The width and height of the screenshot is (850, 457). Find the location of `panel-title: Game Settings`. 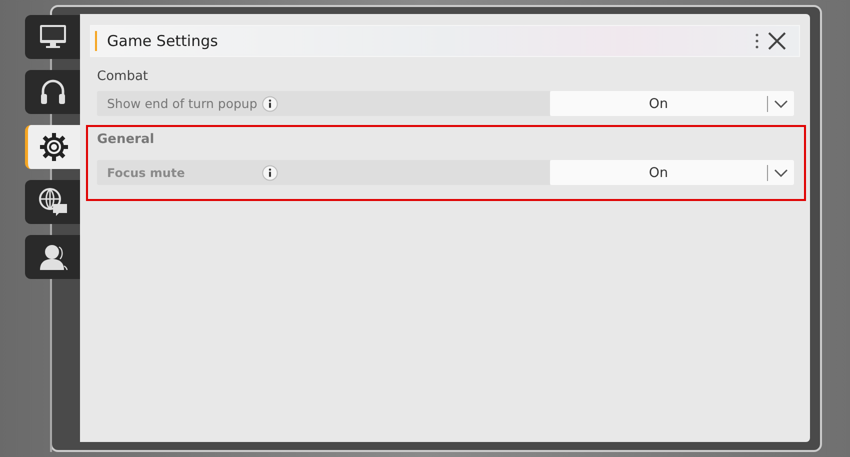

panel-title: Game Settings is located at coordinates (162, 41).